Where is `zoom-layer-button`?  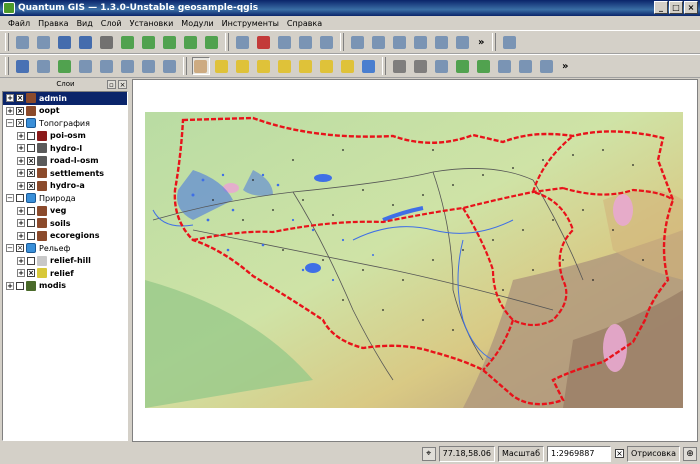 zoom-layer-button is located at coordinates (306, 66).